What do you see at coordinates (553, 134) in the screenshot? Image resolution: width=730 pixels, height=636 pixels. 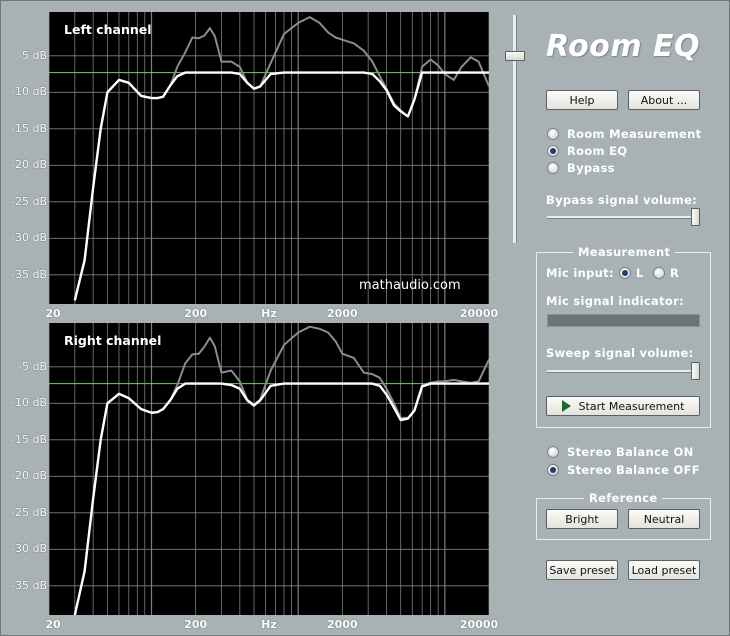 I see `radio-room-measurement` at bounding box center [553, 134].